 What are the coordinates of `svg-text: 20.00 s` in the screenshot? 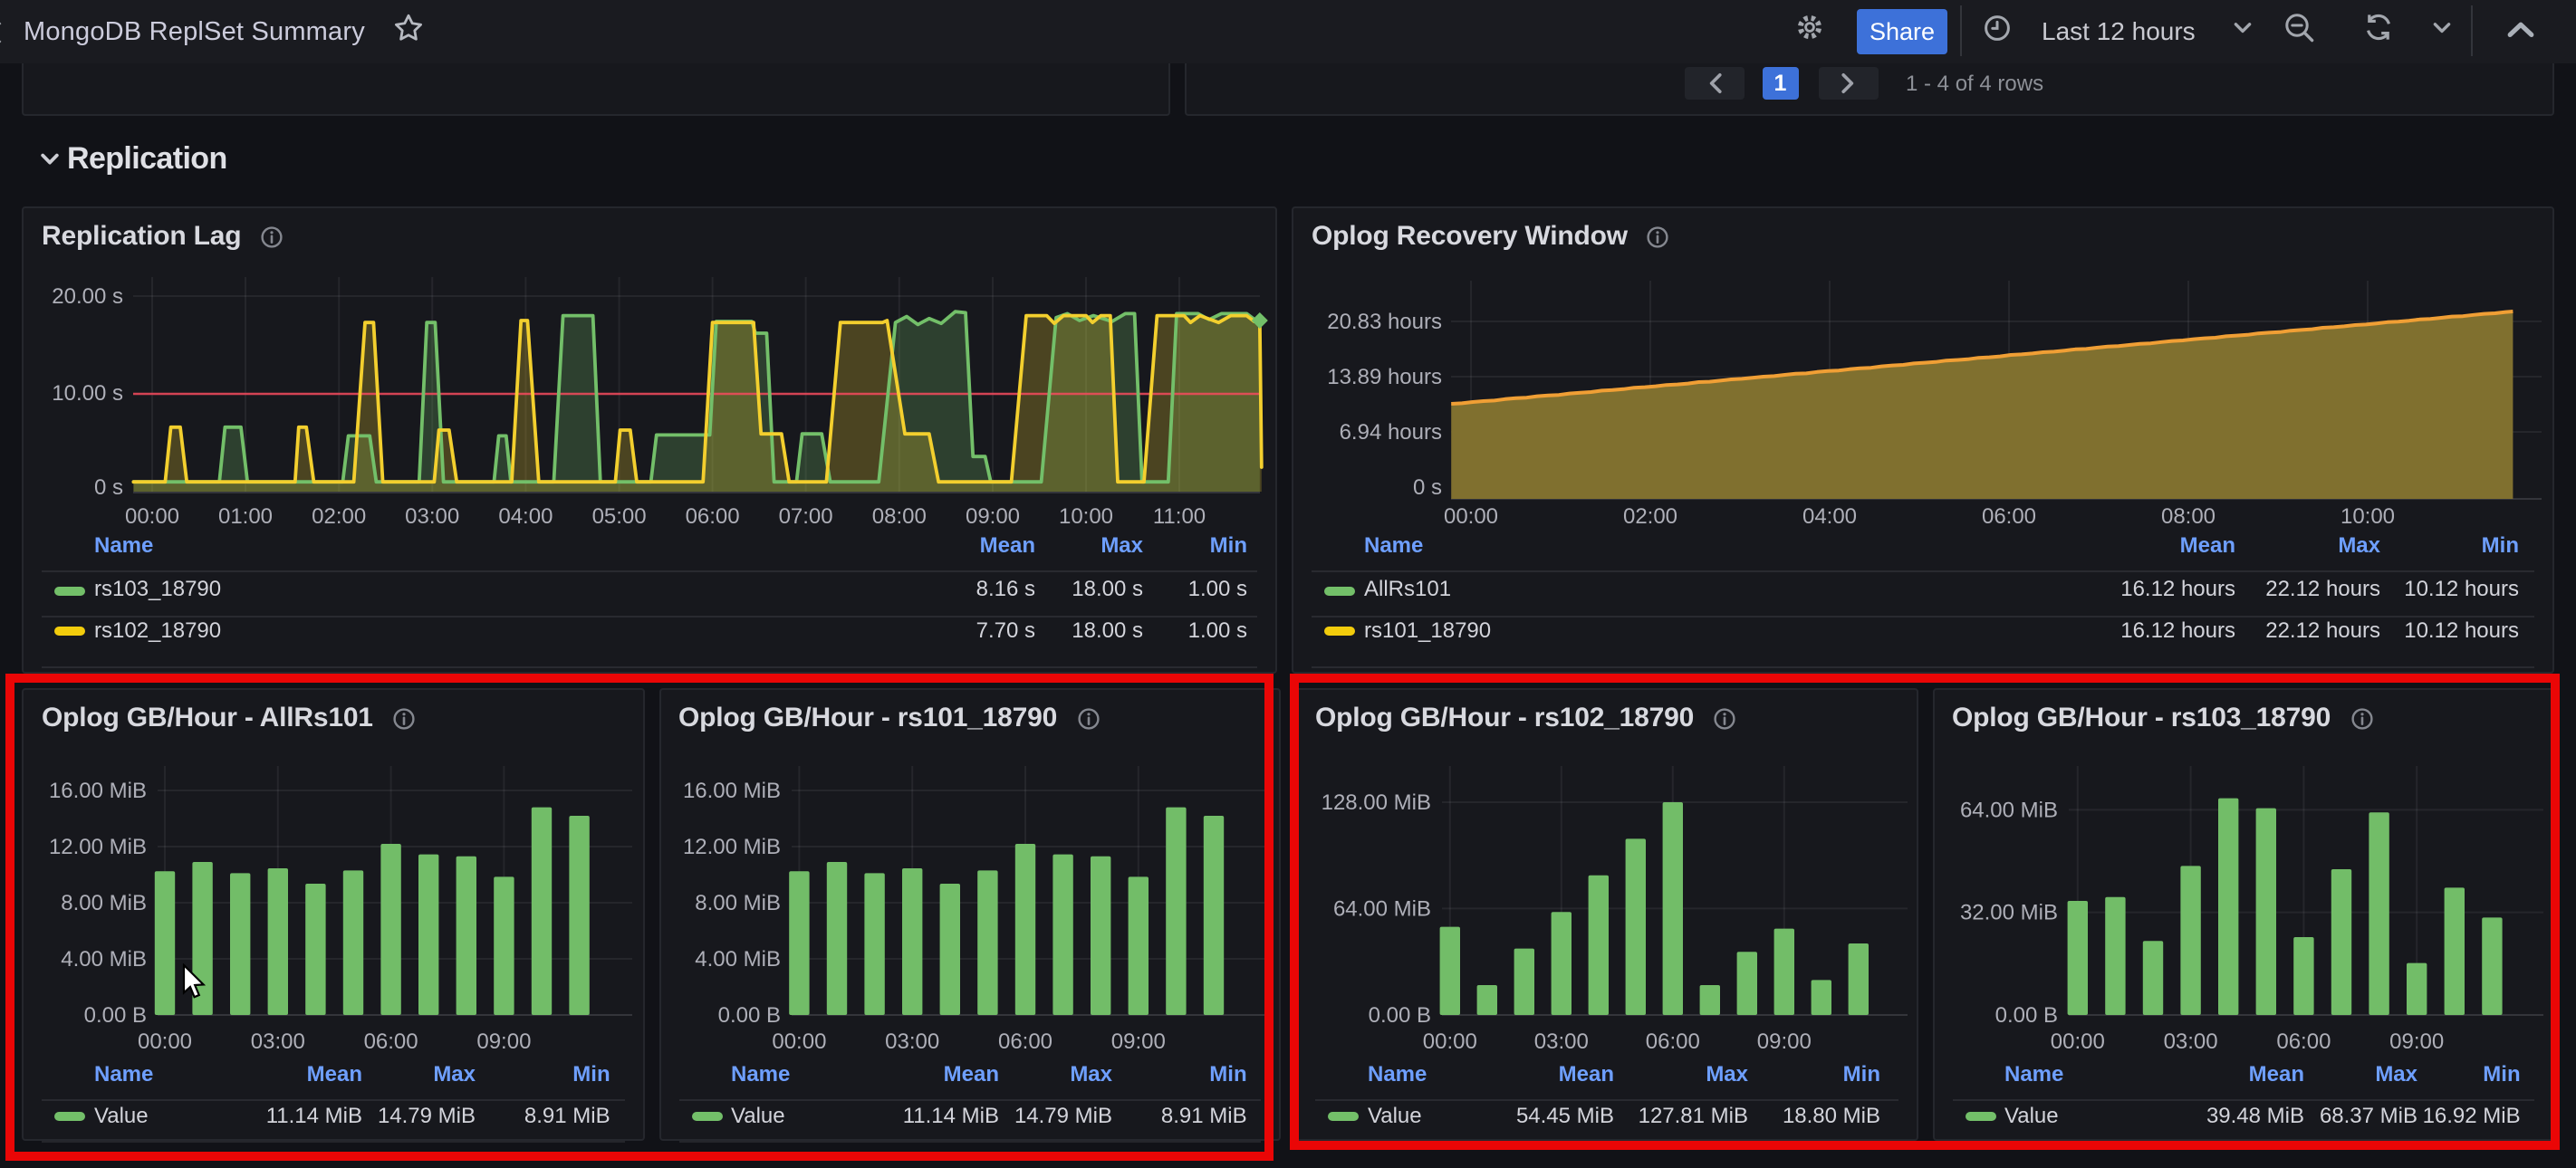 It's located at (87, 295).